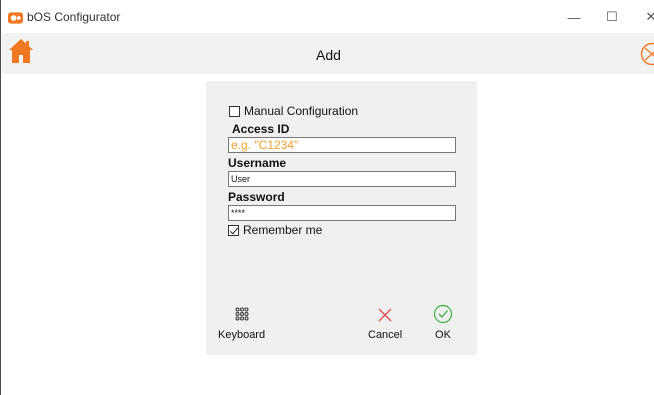 This screenshot has height=395, width=654. What do you see at coordinates (342, 179) in the screenshot?
I see `username-input: User` at bounding box center [342, 179].